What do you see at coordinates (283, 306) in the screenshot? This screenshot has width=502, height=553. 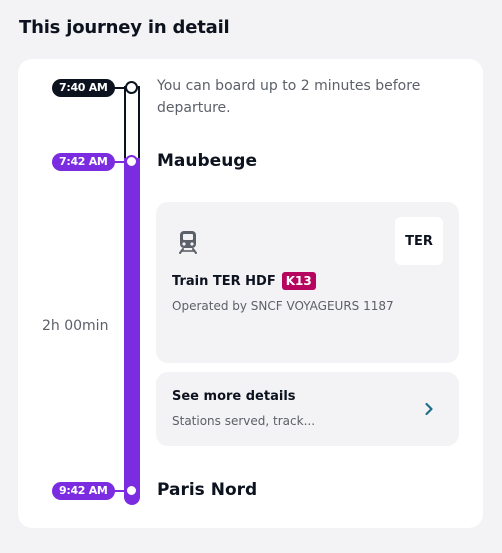 I see `operator-text: Operated by SNCF VOYAGEURS 1187` at bounding box center [283, 306].